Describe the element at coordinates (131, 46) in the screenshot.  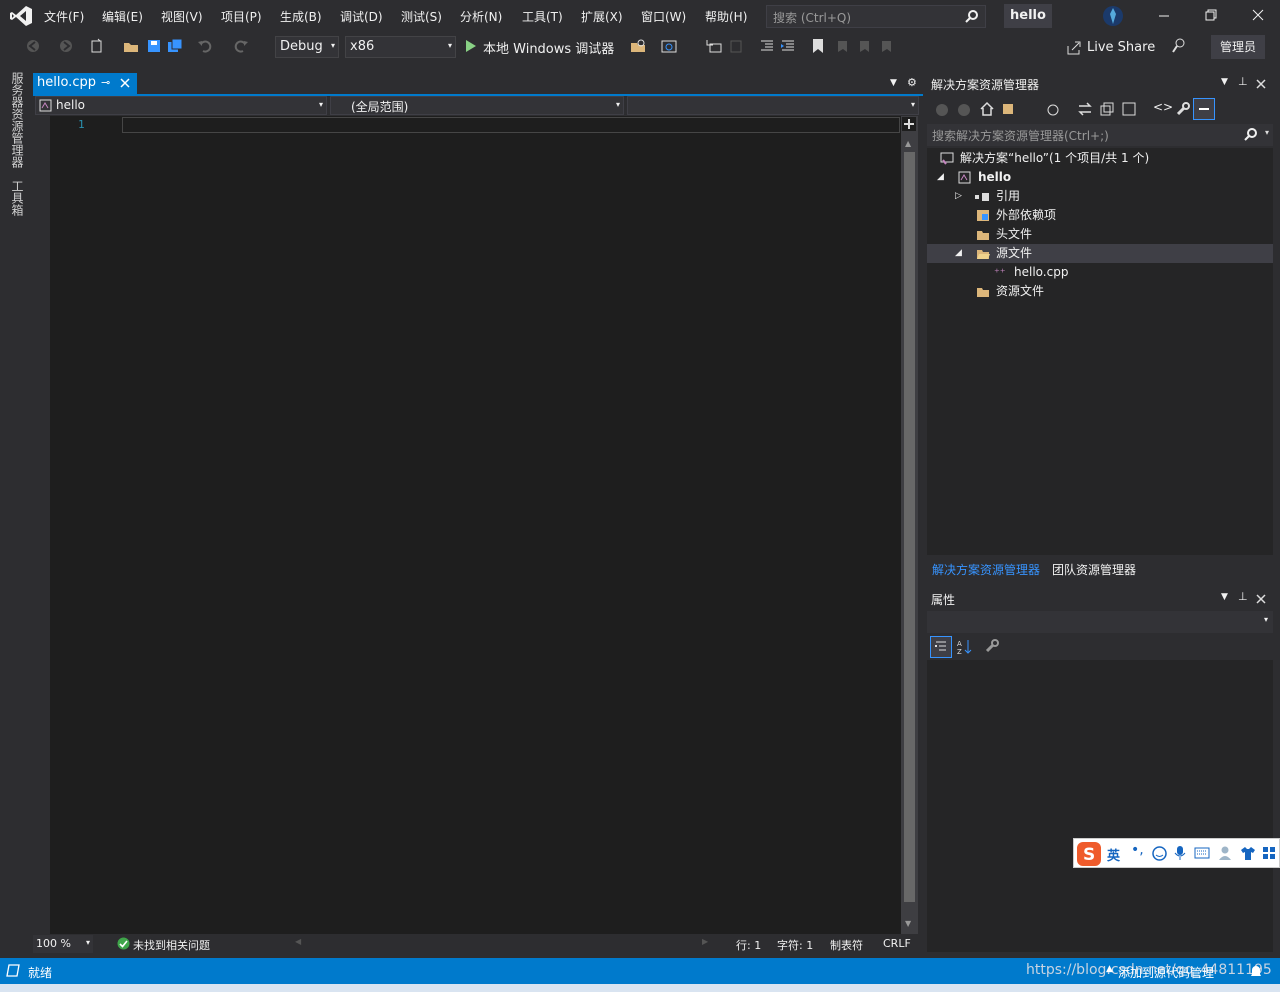
I see `open-file-icon` at that location.